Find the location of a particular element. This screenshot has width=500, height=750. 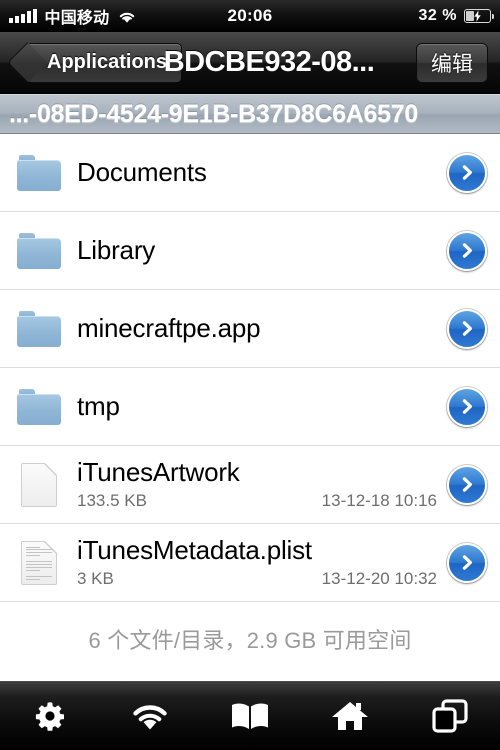

list-footer-label: 6 个文件/目录，2.9 GB 可用空间 is located at coordinates (250, 640).